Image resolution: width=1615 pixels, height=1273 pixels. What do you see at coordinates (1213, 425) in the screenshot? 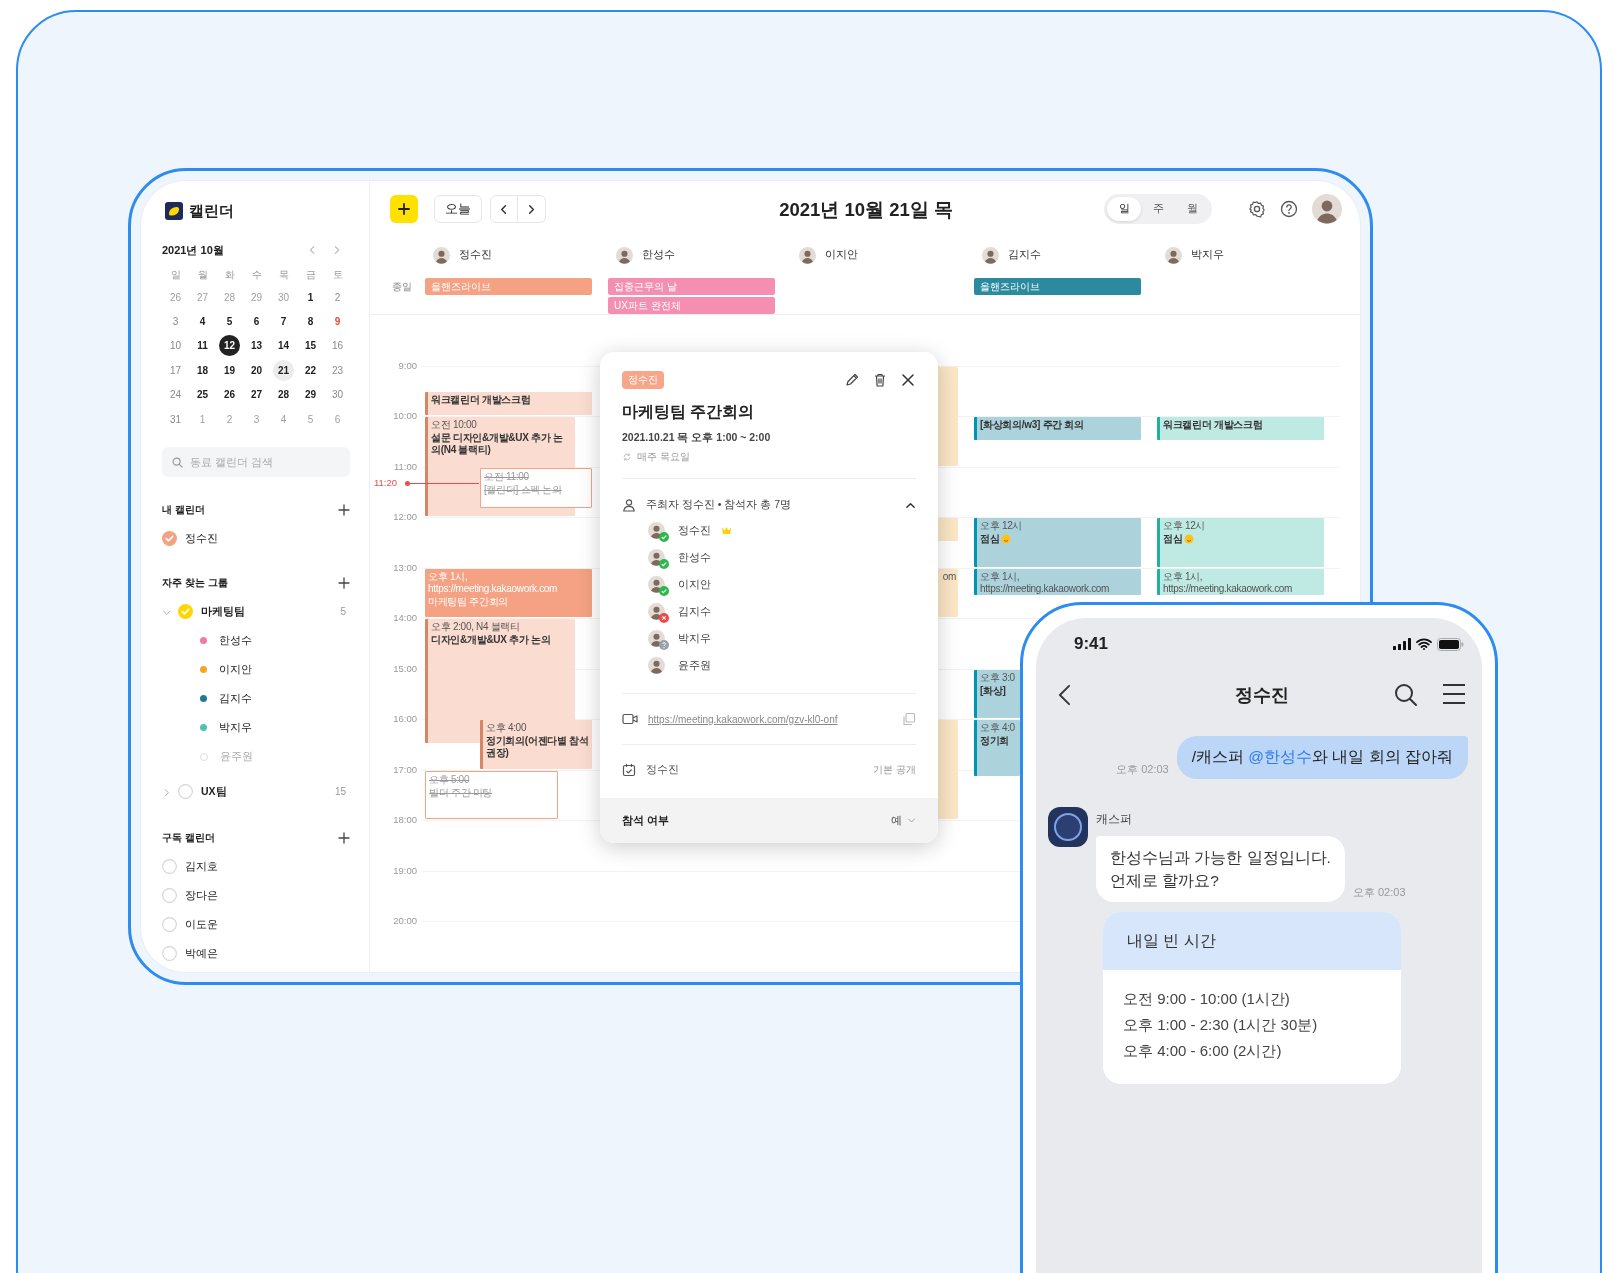
I see `event-title: 워크캘린더 개발스크럼` at bounding box center [1213, 425].